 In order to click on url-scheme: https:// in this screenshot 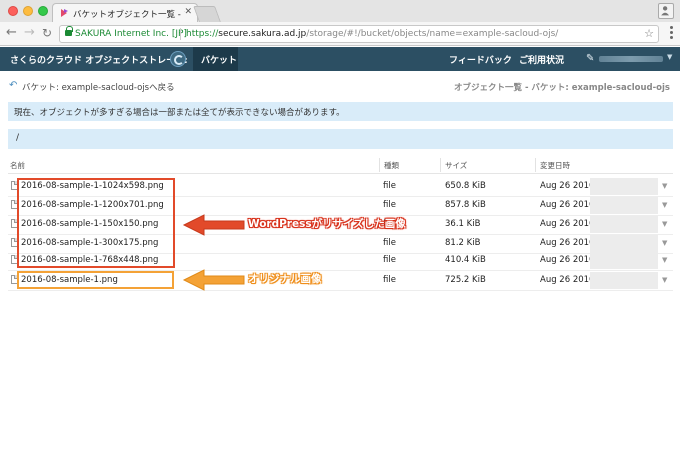, I will do `click(202, 34)`.